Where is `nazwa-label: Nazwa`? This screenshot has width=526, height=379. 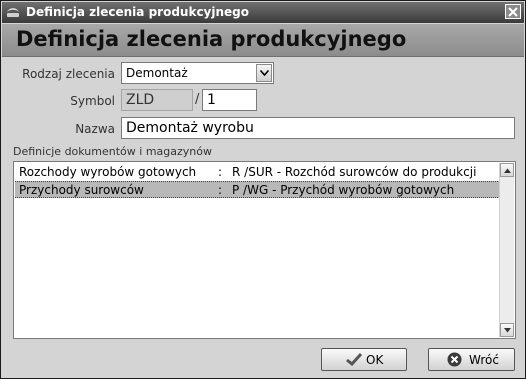
nazwa-label: Nazwa is located at coordinates (95, 129).